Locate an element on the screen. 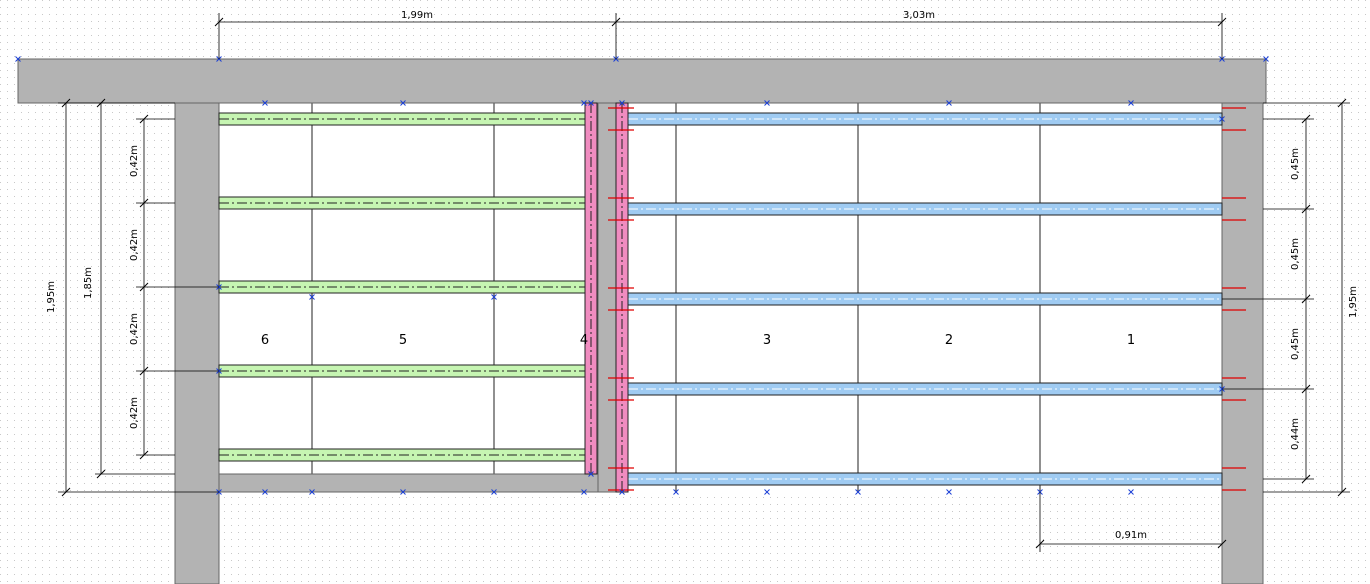 The image size is (1370, 584). bay-label-5: 5 is located at coordinates (403, 340).